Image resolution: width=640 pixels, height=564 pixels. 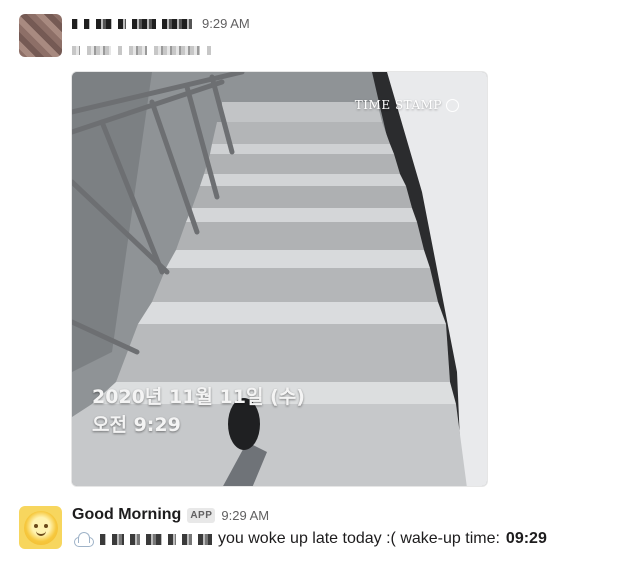 I want to click on message-1-timestamp: 9:29 AM, so click(x=226, y=23).